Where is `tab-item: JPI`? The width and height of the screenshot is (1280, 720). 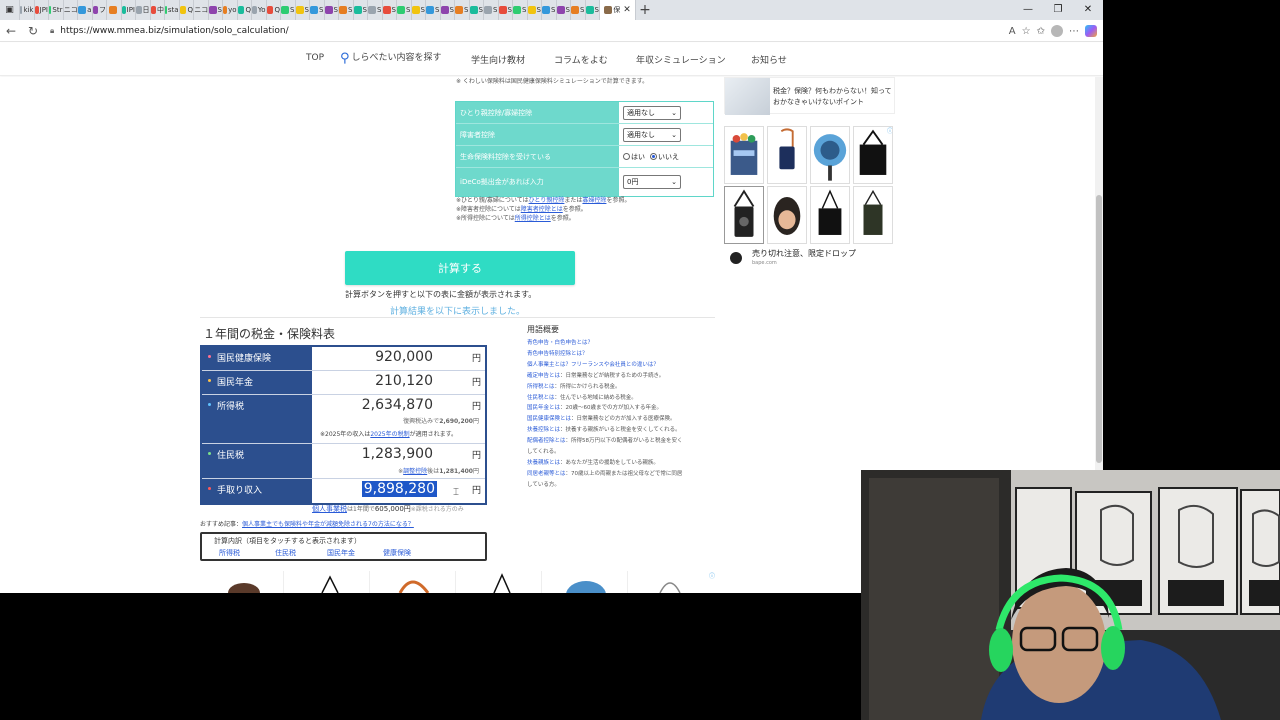
tab-item: JPI is located at coordinates (41, 10).